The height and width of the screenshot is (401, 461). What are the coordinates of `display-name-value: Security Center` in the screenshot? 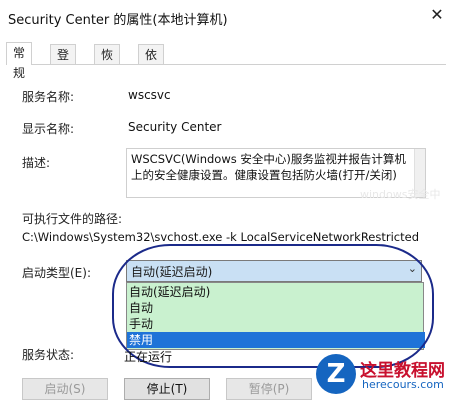 It's located at (175, 127).